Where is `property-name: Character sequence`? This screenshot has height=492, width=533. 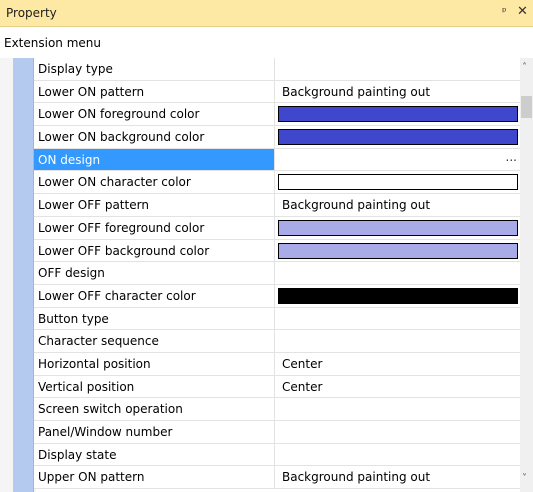
property-name: Character sequence is located at coordinates (154, 341).